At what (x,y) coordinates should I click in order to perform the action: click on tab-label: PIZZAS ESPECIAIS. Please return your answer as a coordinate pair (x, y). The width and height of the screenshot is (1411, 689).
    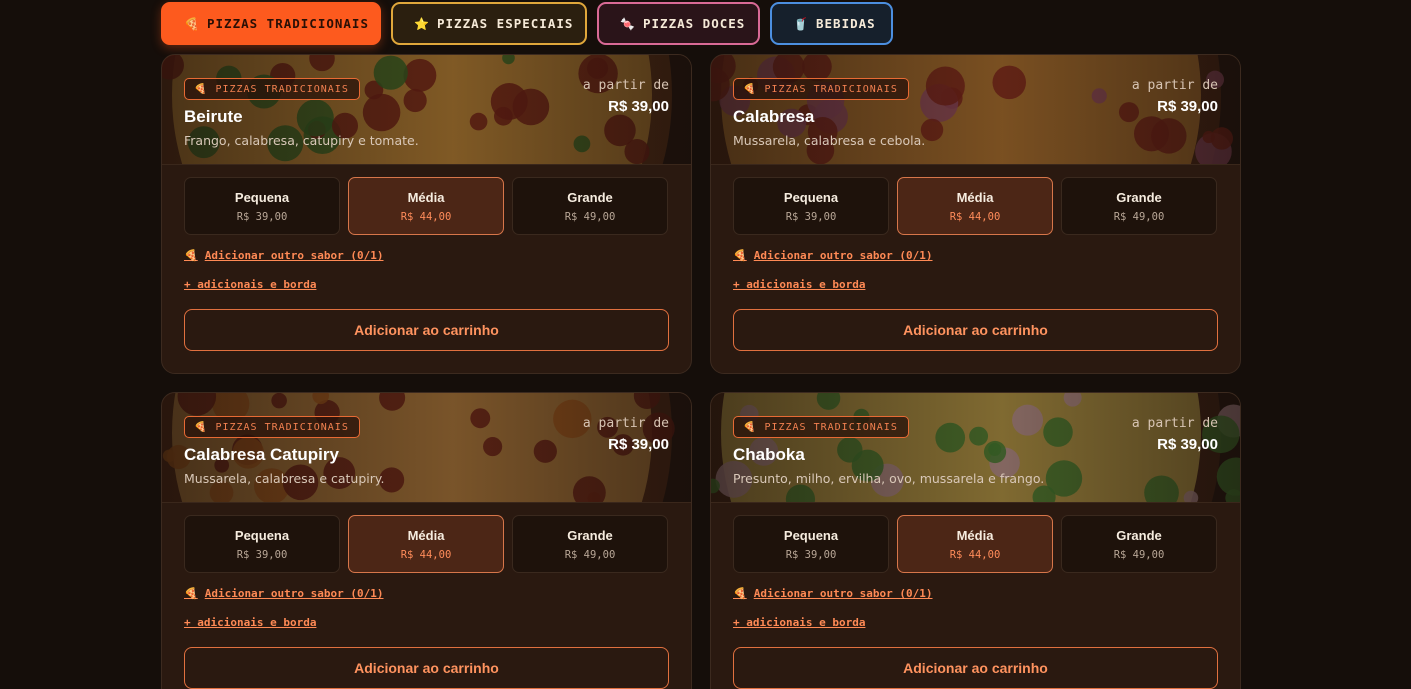
    Looking at the image, I should click on (505, 23).